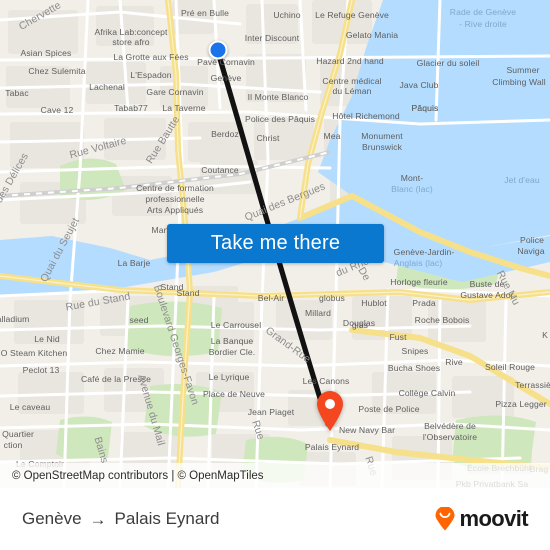  Describe the element at coordinates (167, 518) in the screenshot. I see `route-destination-label: Palais Eynard` at that location.